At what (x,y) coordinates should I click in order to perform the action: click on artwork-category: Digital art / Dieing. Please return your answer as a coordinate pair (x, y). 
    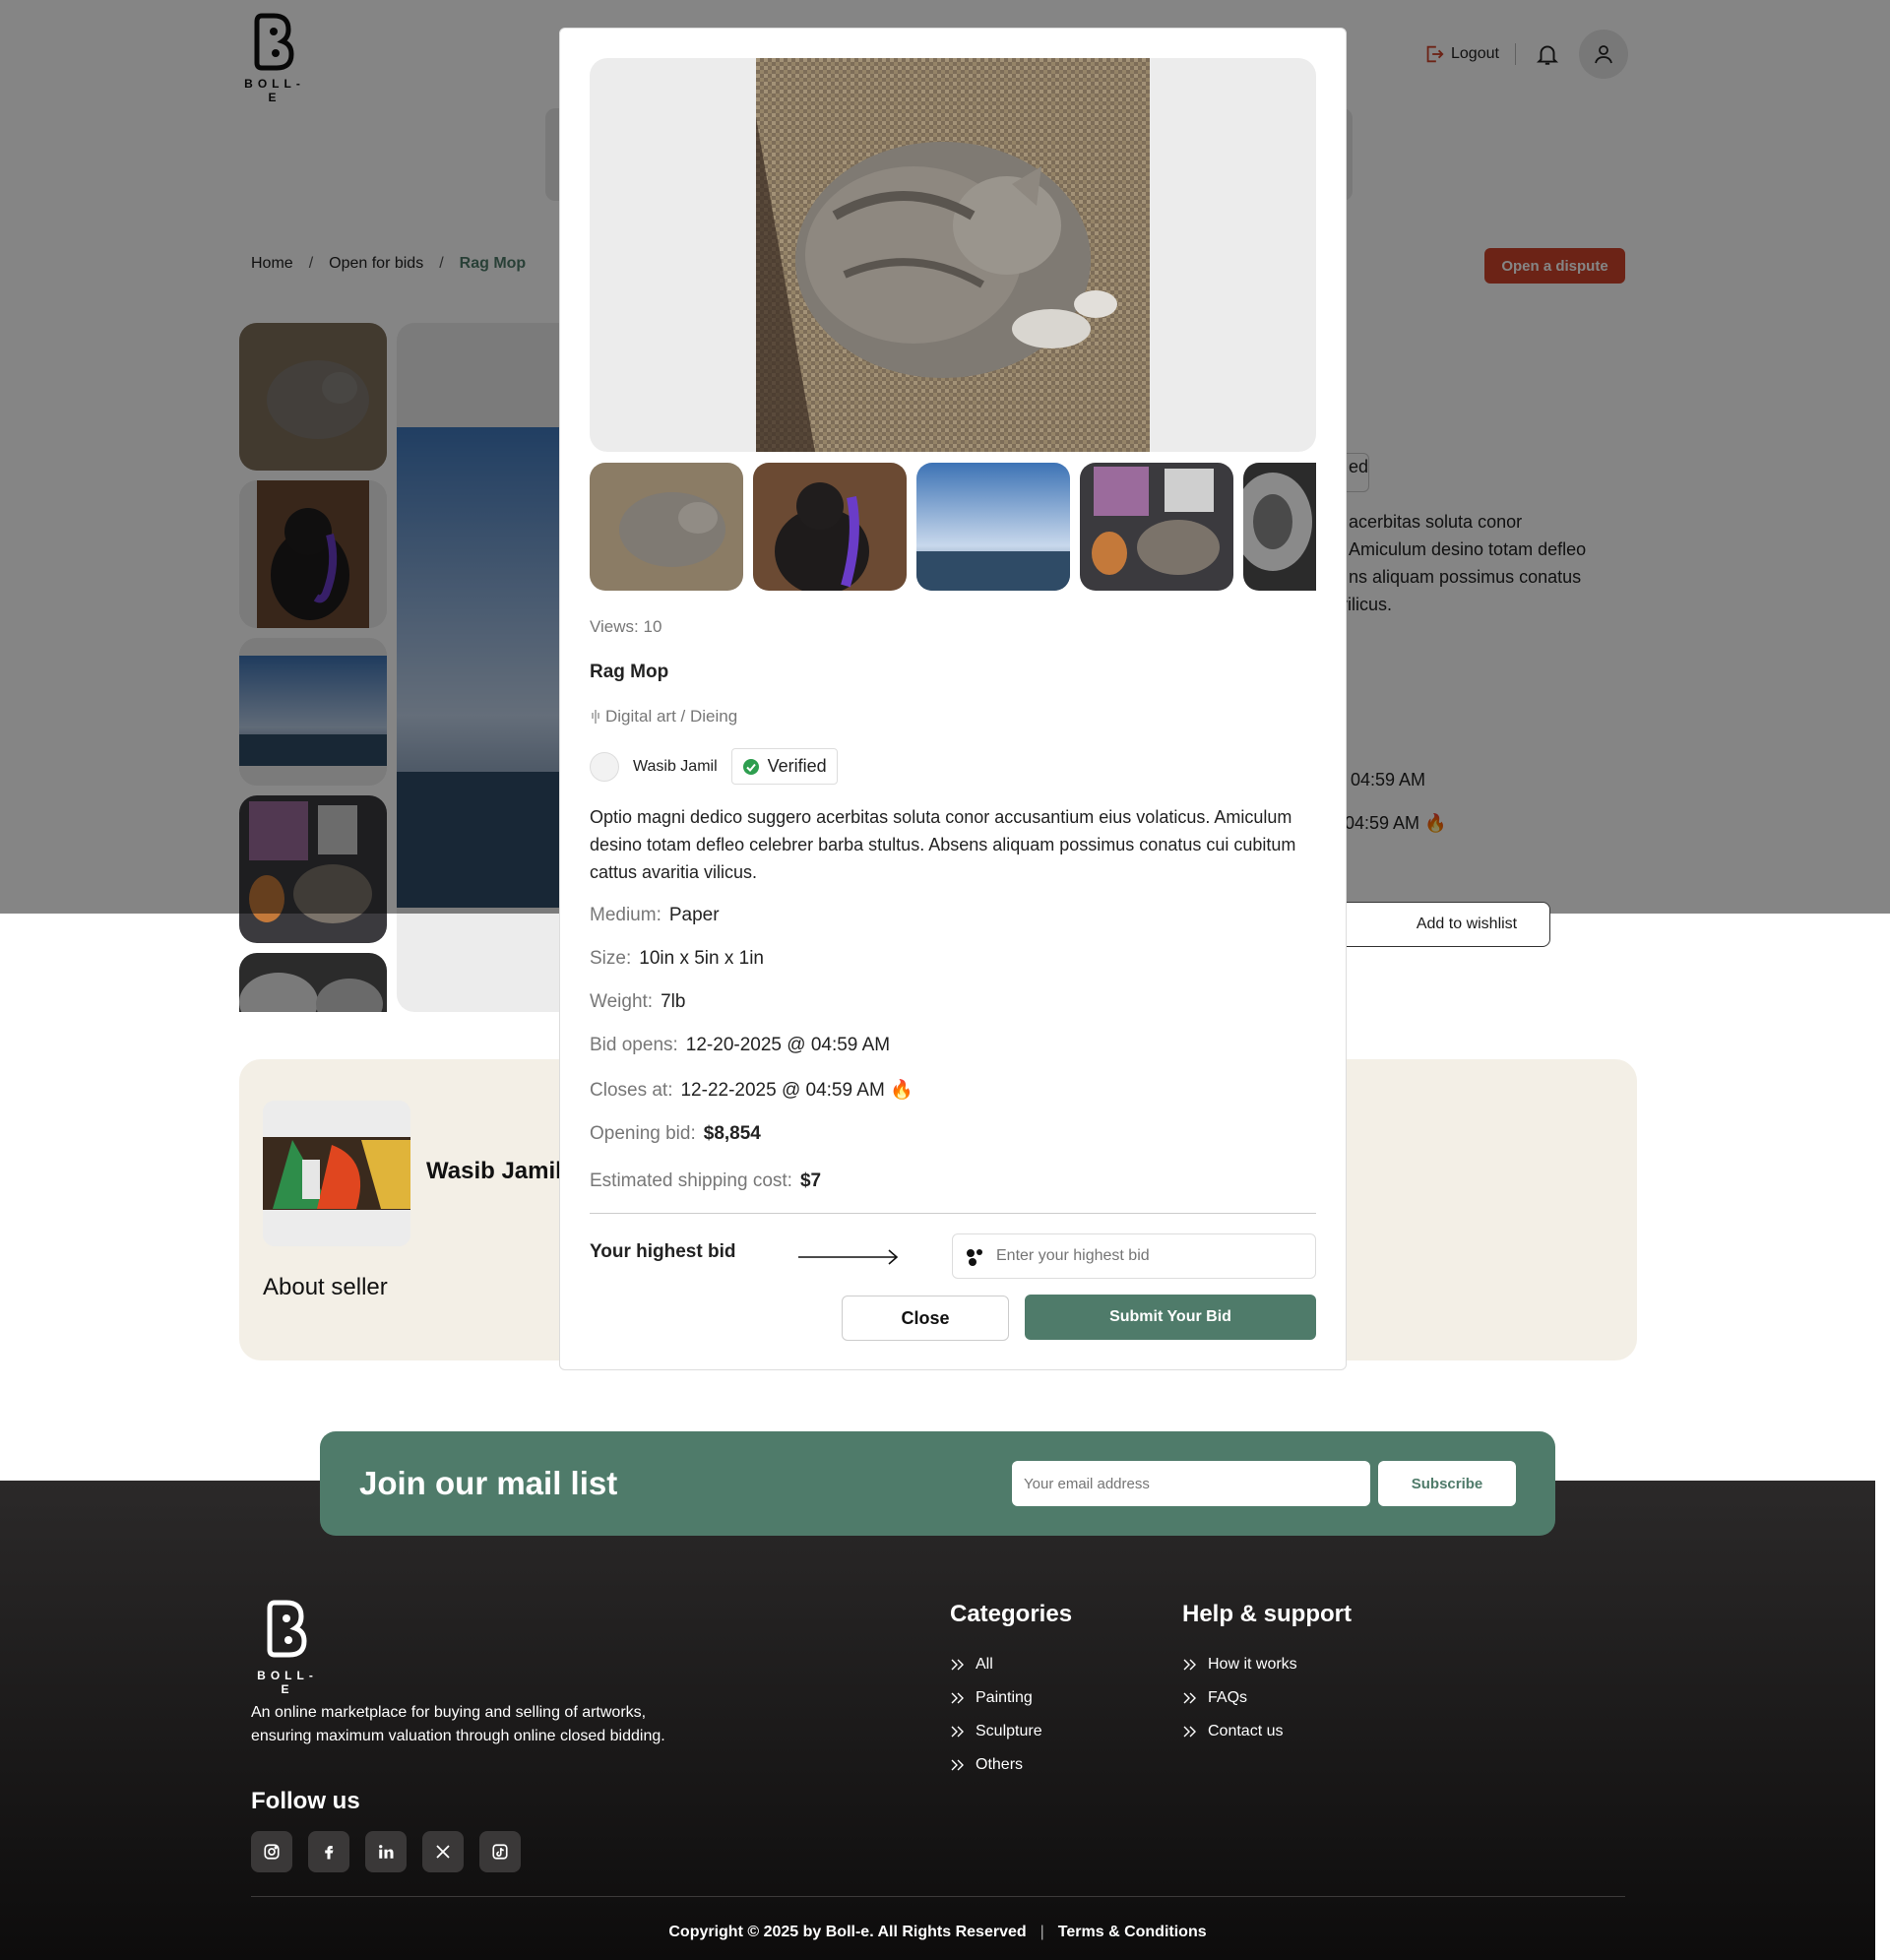
    Looking at the image, I should click on (663, 717).